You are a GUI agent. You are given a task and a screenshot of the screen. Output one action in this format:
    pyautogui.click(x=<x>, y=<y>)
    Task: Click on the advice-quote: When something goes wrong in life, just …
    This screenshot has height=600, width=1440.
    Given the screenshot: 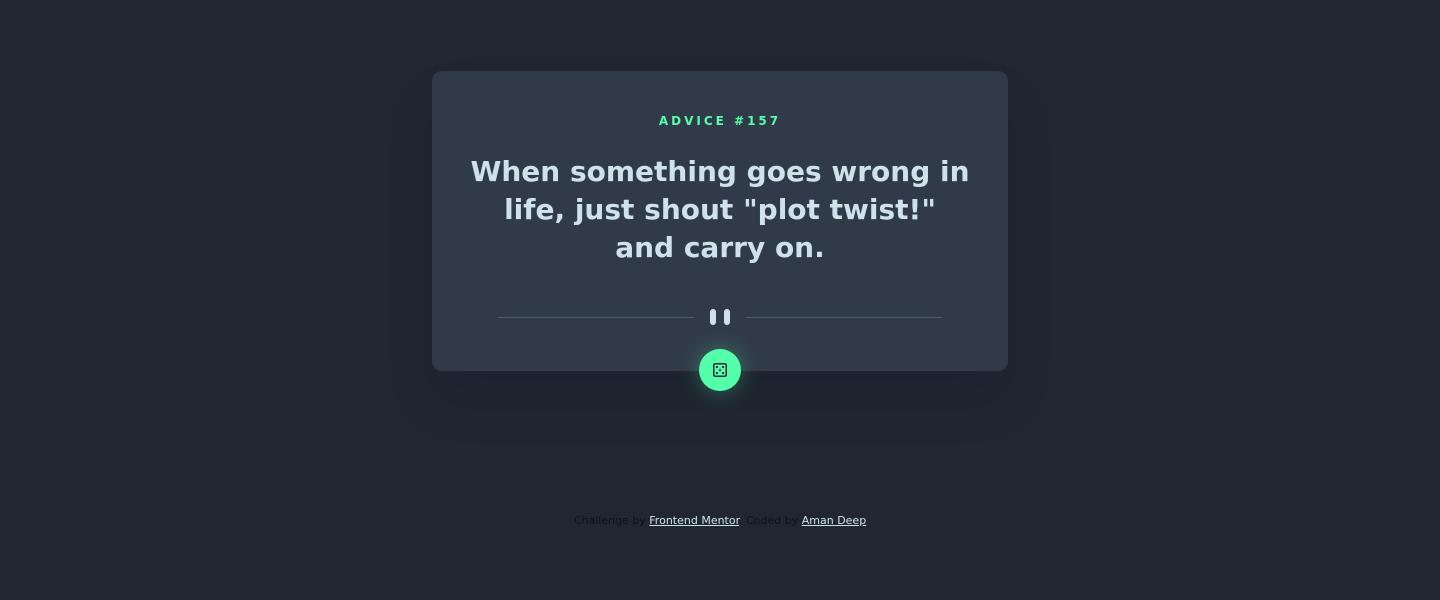 What is the action you would take?
    pyautogui.click(x=720, y=209)
    